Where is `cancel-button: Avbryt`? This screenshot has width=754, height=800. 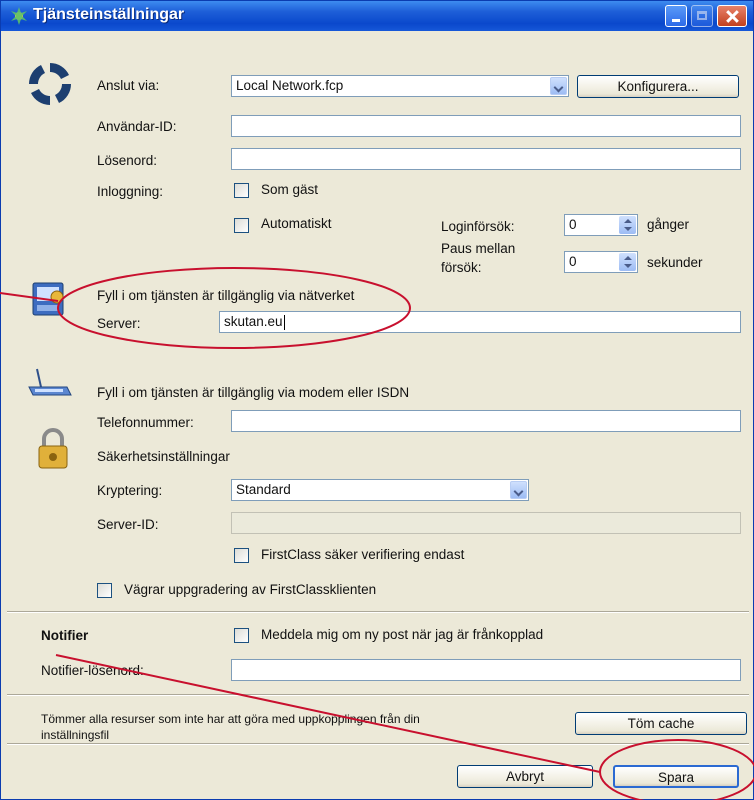 cancel-button: Avbryt is located at coordinates (525, 776).